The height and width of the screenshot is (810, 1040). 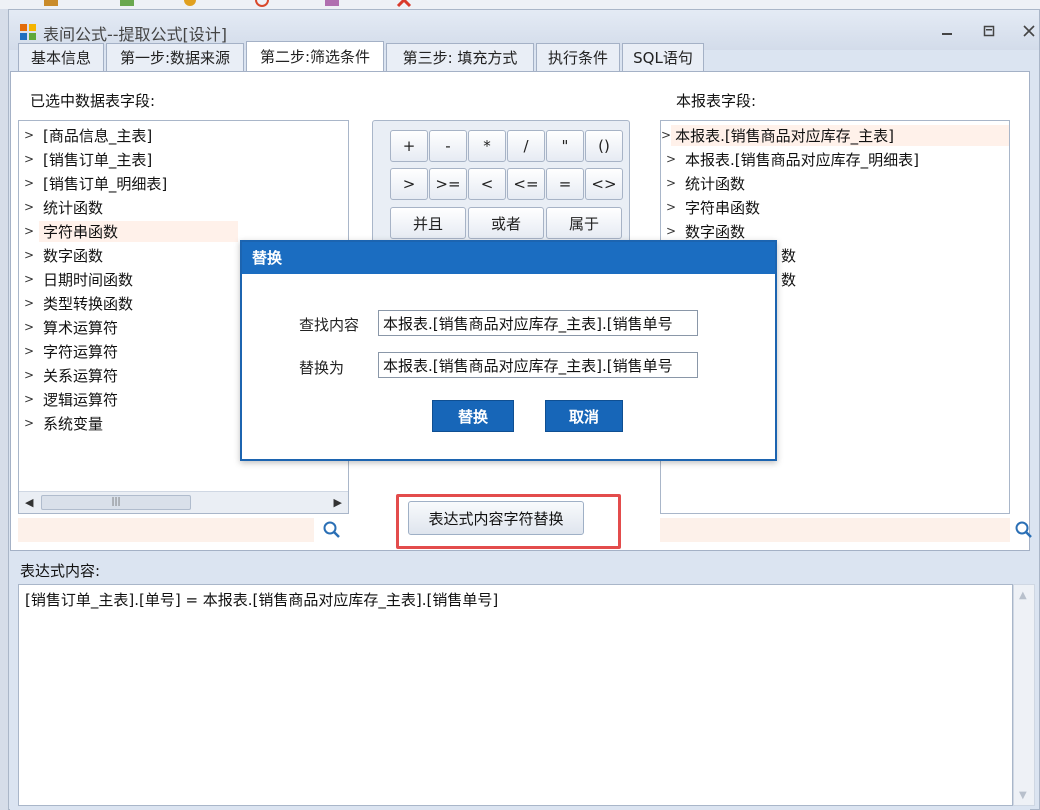 I want to click on or-button: 或者, so click(x=506, y=223).